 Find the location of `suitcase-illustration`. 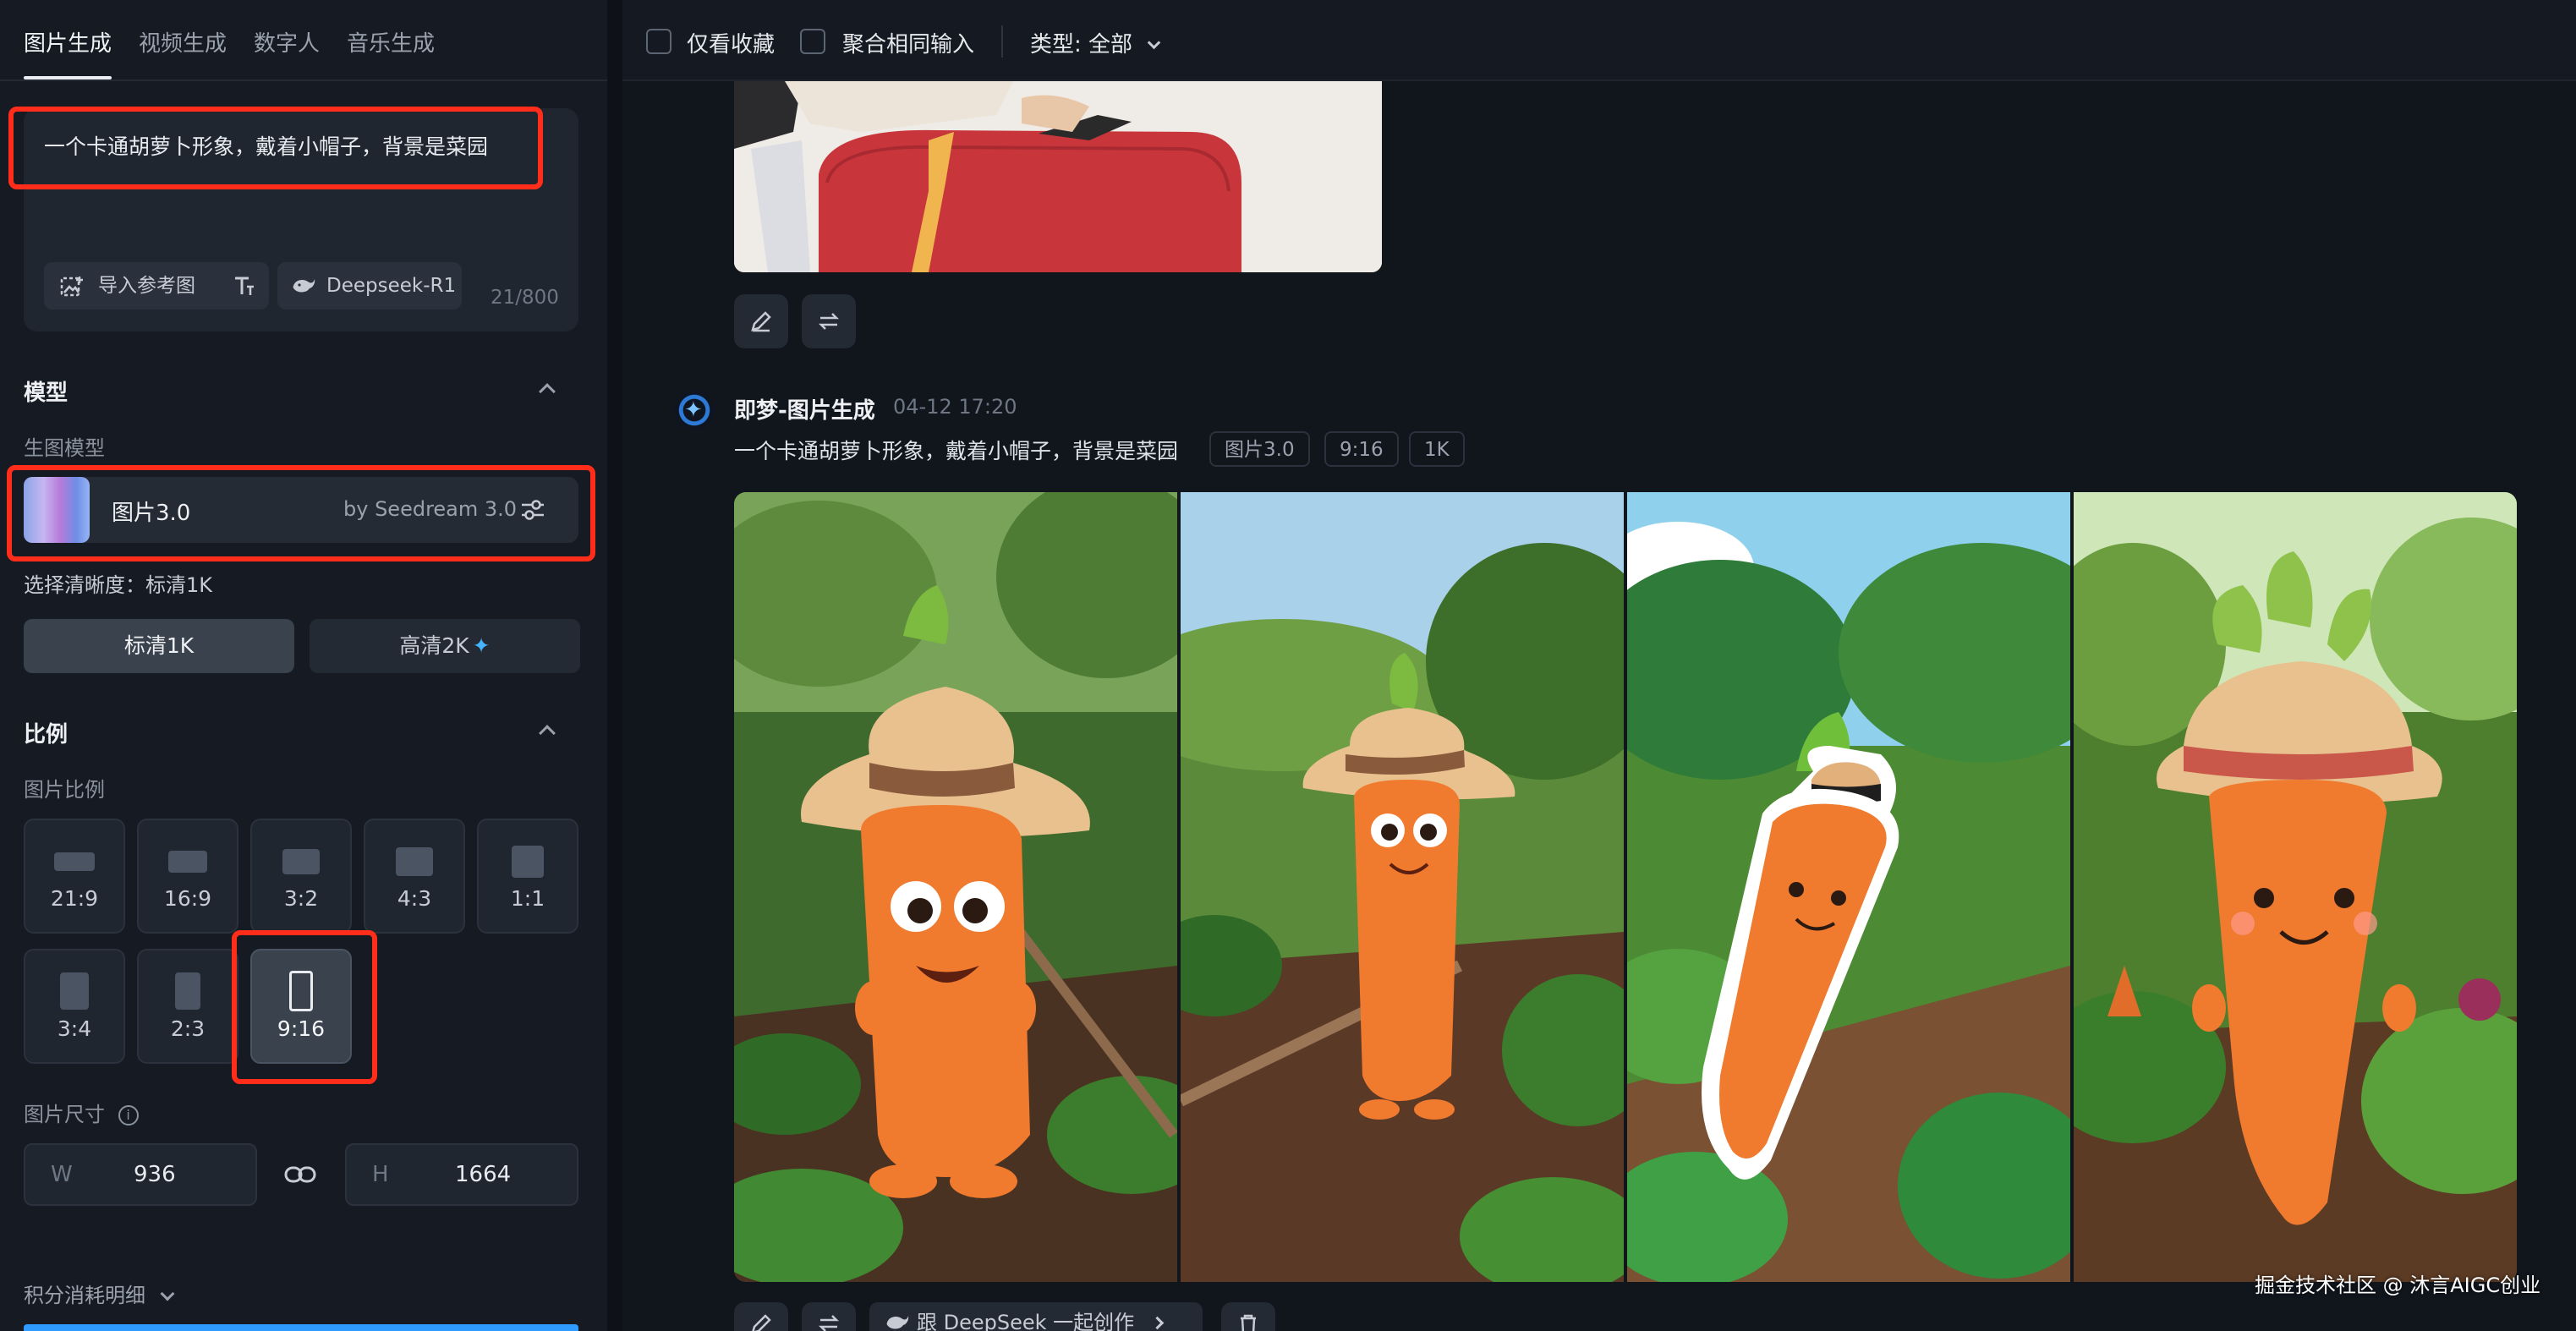

suitcase-illustration is located at coordinates (1058, 176).